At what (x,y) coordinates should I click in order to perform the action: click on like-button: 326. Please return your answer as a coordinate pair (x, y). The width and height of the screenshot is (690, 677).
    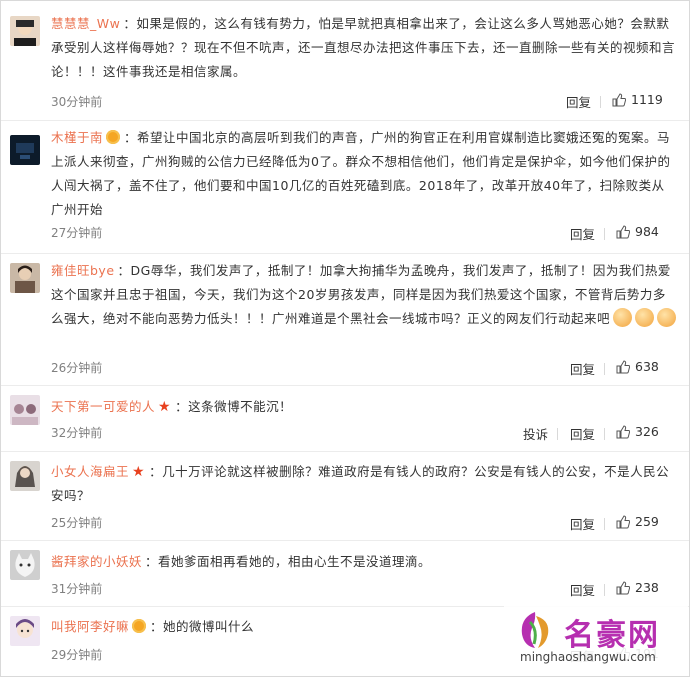
    Looking at the image, I should click on (637, 431).